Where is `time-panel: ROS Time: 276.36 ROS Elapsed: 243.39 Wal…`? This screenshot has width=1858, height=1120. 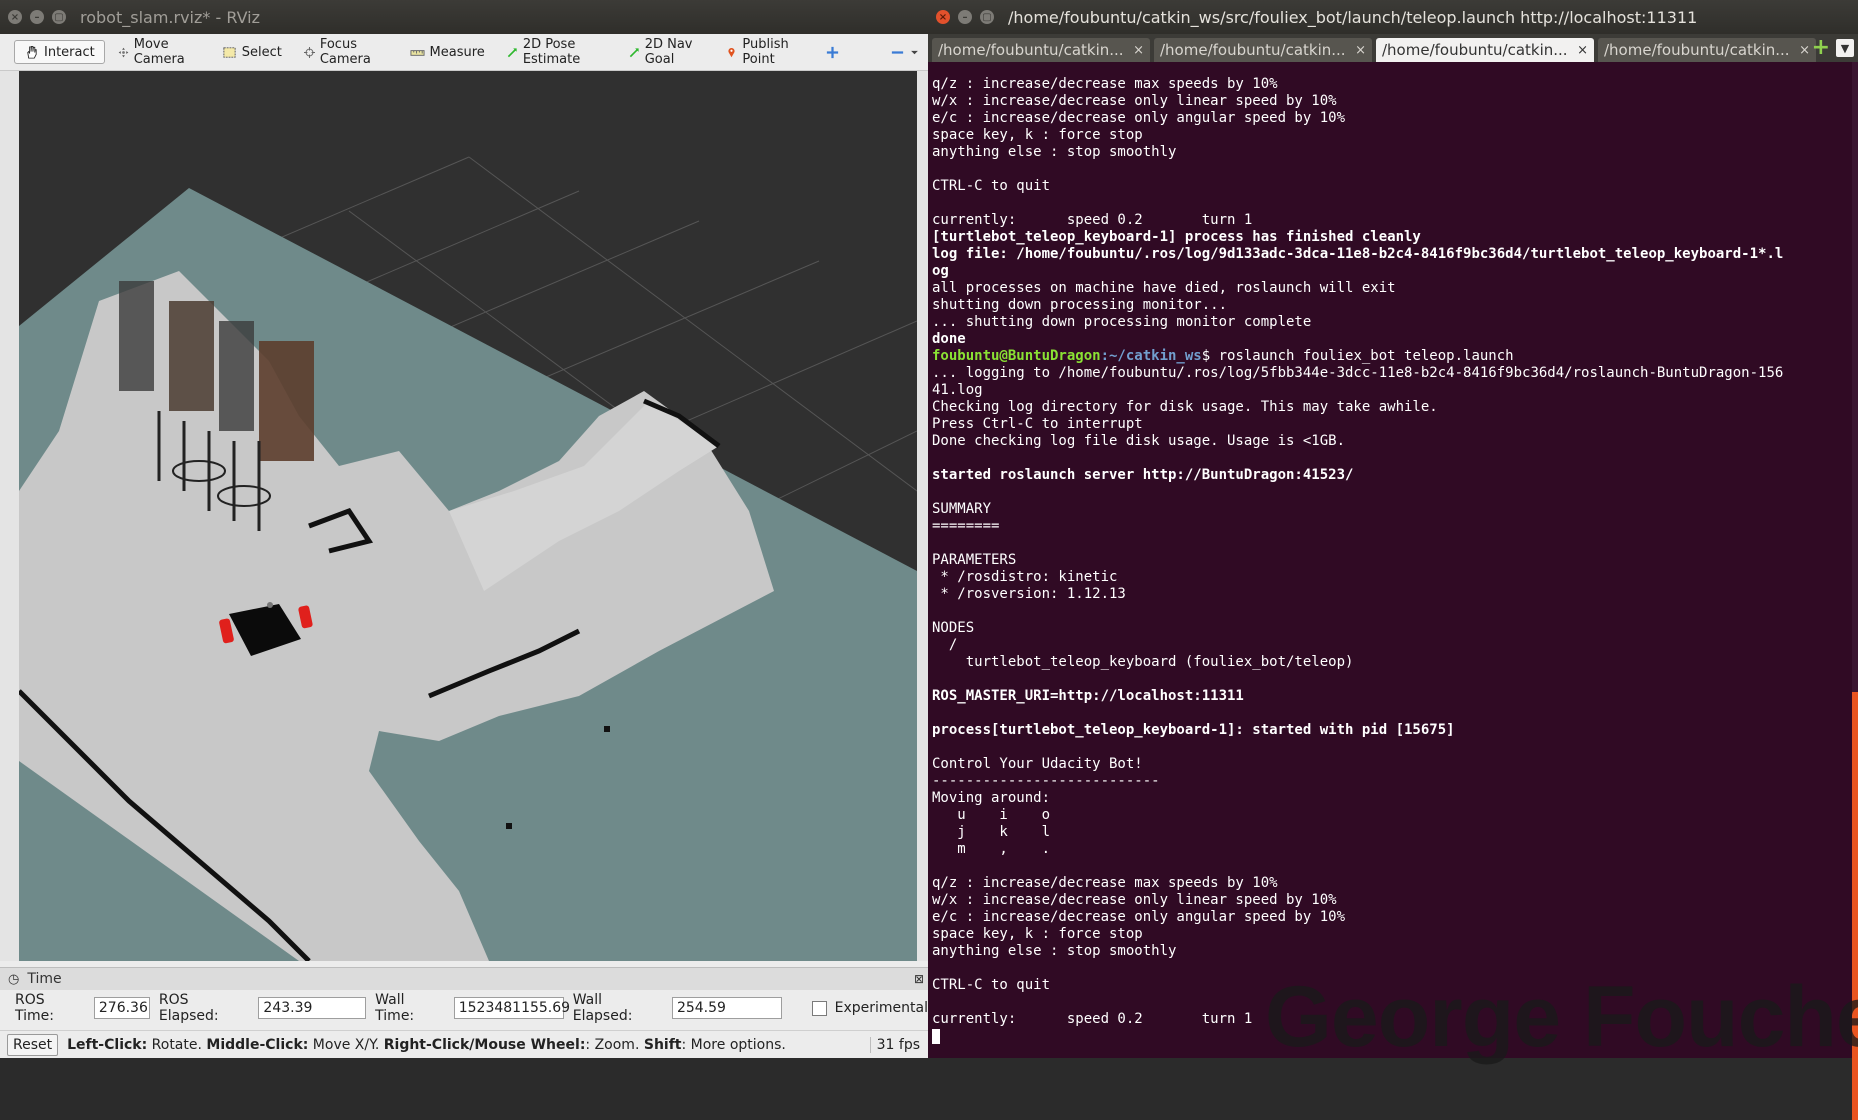 time-panel: ROS Time: 276.36 ROS Elapsed: 243.39 Wal… is located at coordinates (464, 1008).